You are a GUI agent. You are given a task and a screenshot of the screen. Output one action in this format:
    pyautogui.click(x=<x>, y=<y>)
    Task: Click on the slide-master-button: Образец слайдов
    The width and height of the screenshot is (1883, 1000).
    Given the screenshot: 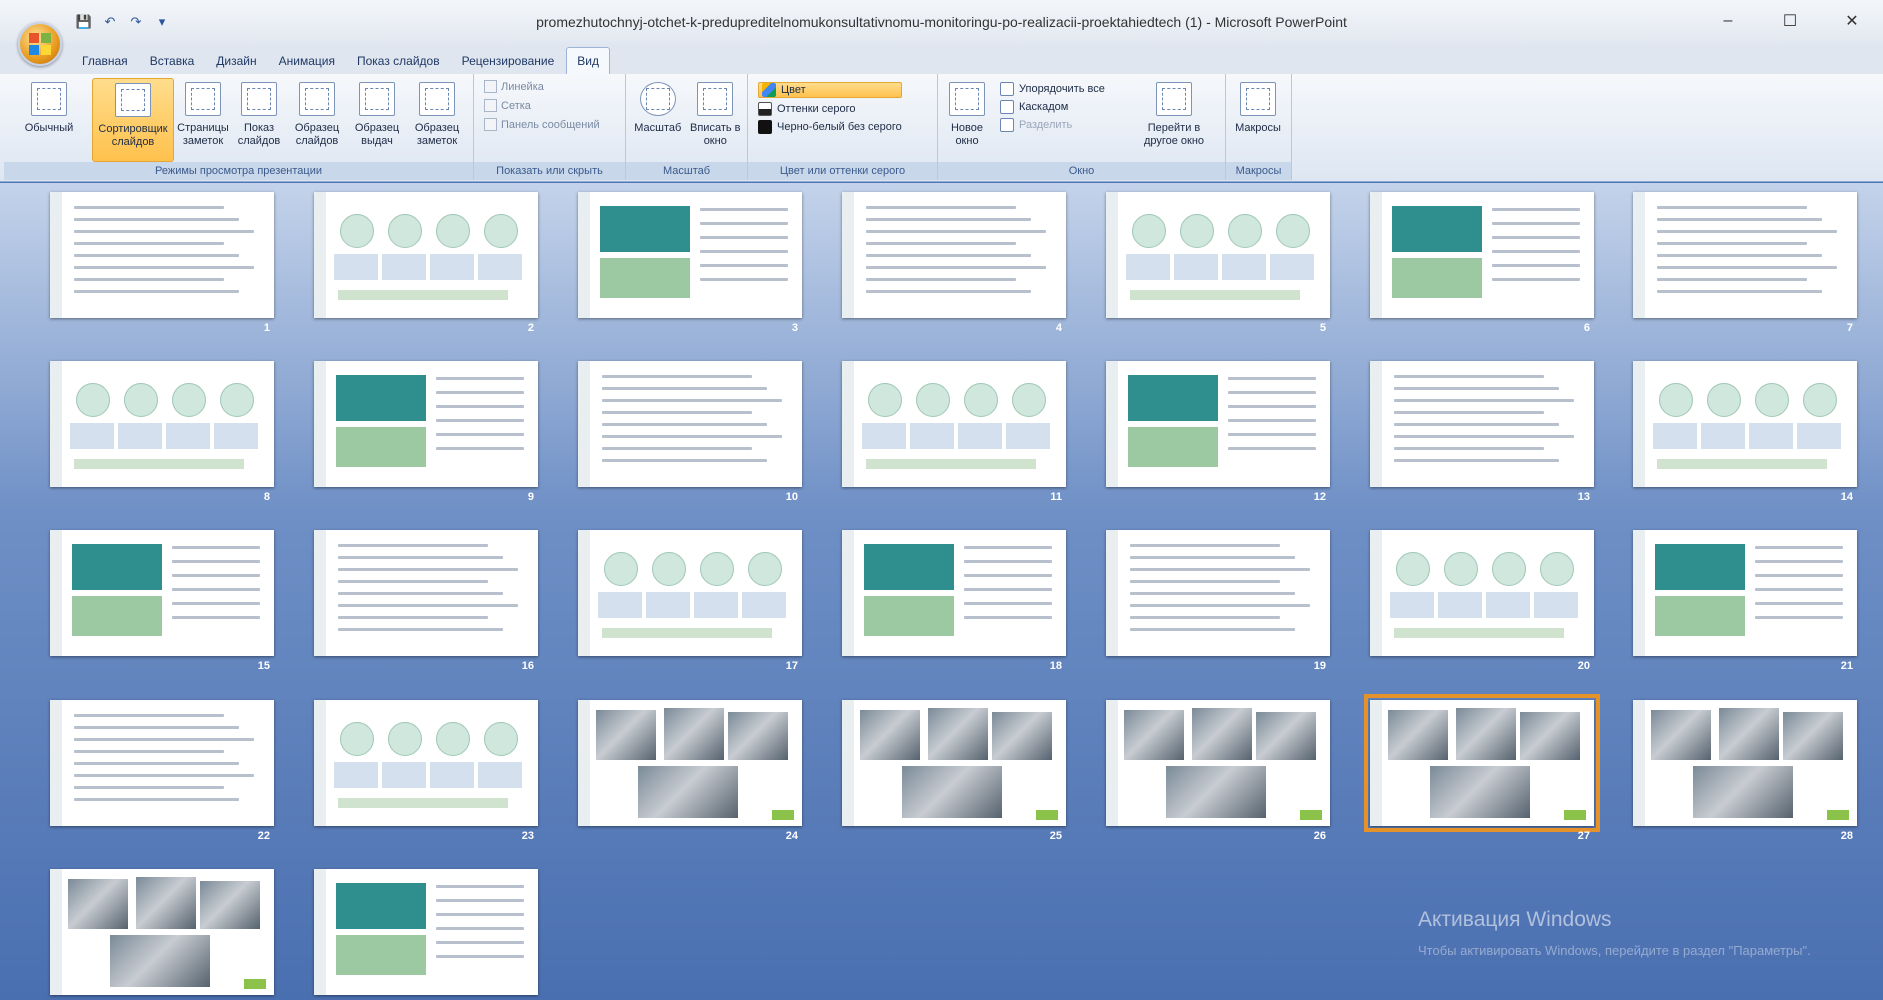 What is the action you would take?
    pyautogui.click(x=317, y=120)
    